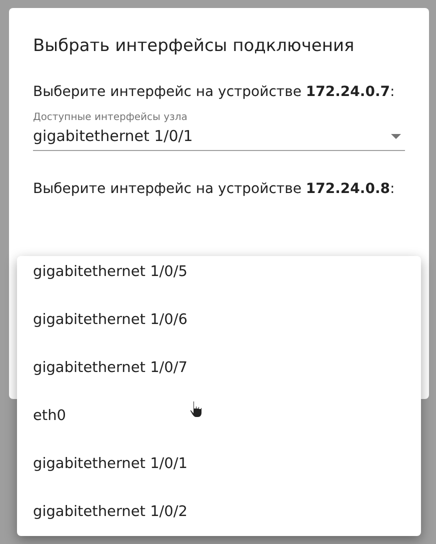  I want to click on menu-item: gigabitethernet 1/0/6, so click(219, 320).